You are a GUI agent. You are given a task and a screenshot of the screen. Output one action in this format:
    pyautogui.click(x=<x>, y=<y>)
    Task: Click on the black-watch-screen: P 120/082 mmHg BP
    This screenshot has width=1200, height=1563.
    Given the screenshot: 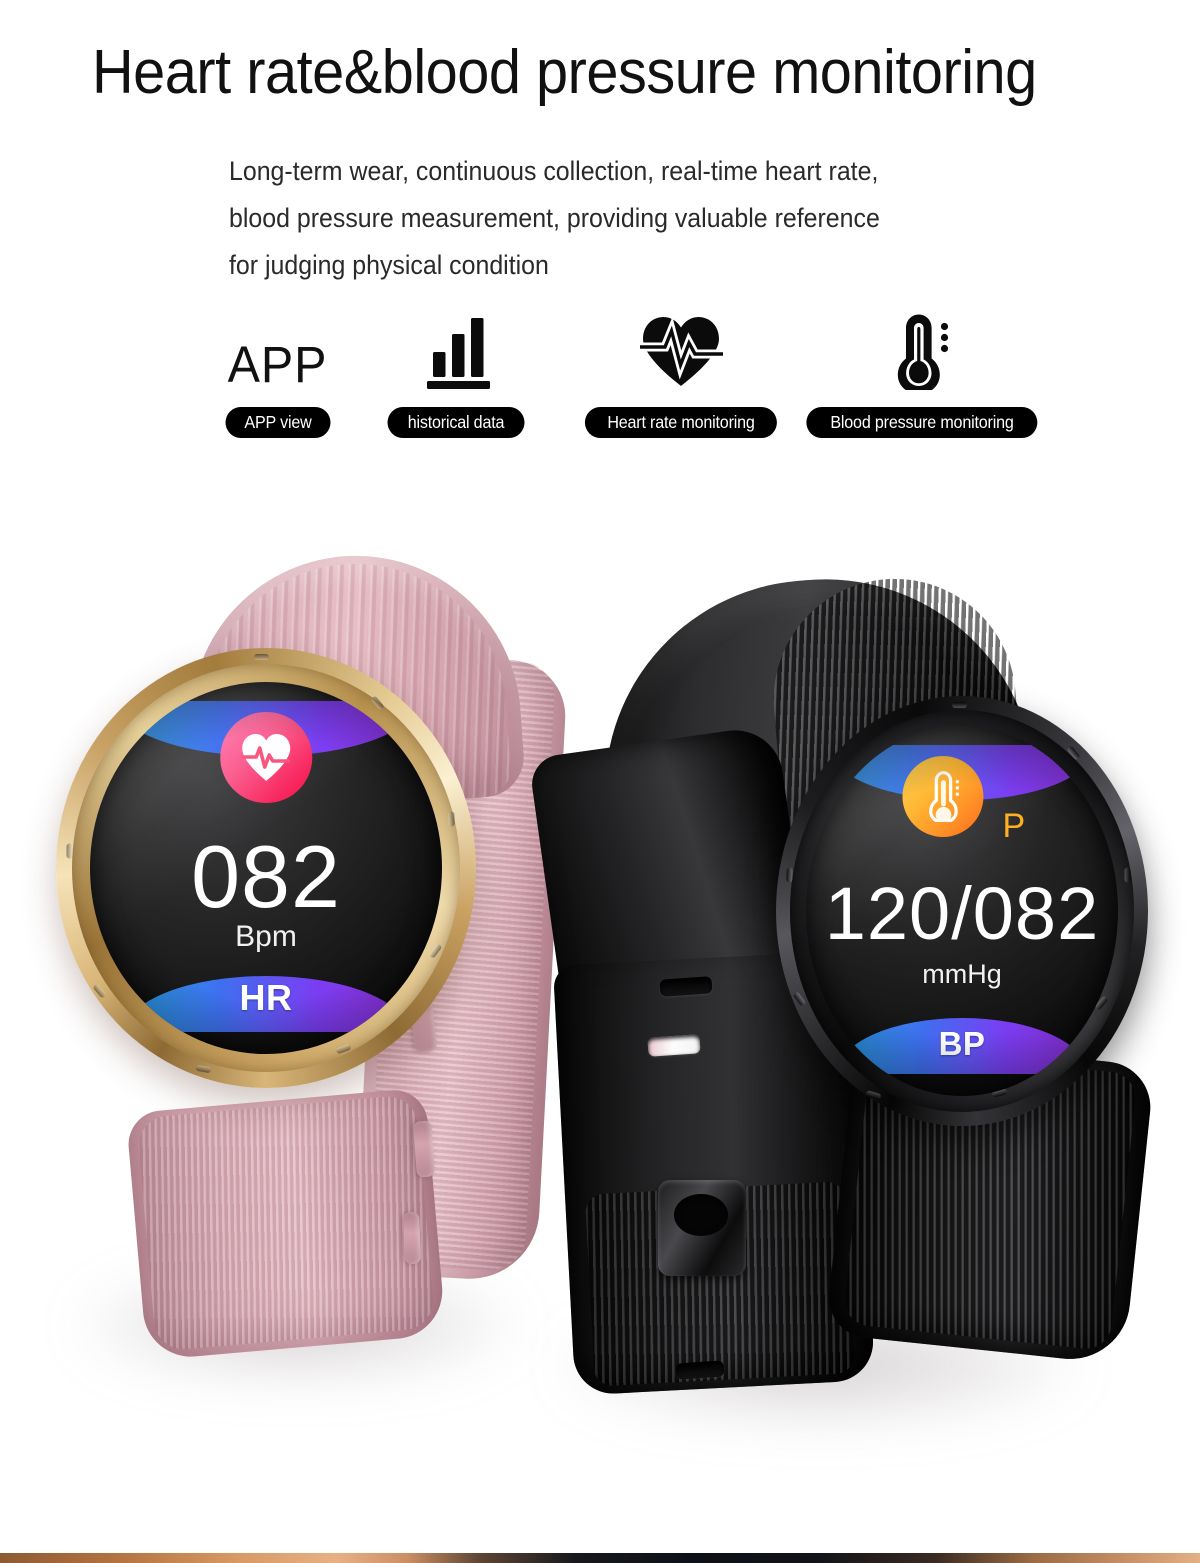 What is the action you would take?
    pyautogui.click(x=962, y=911)
    